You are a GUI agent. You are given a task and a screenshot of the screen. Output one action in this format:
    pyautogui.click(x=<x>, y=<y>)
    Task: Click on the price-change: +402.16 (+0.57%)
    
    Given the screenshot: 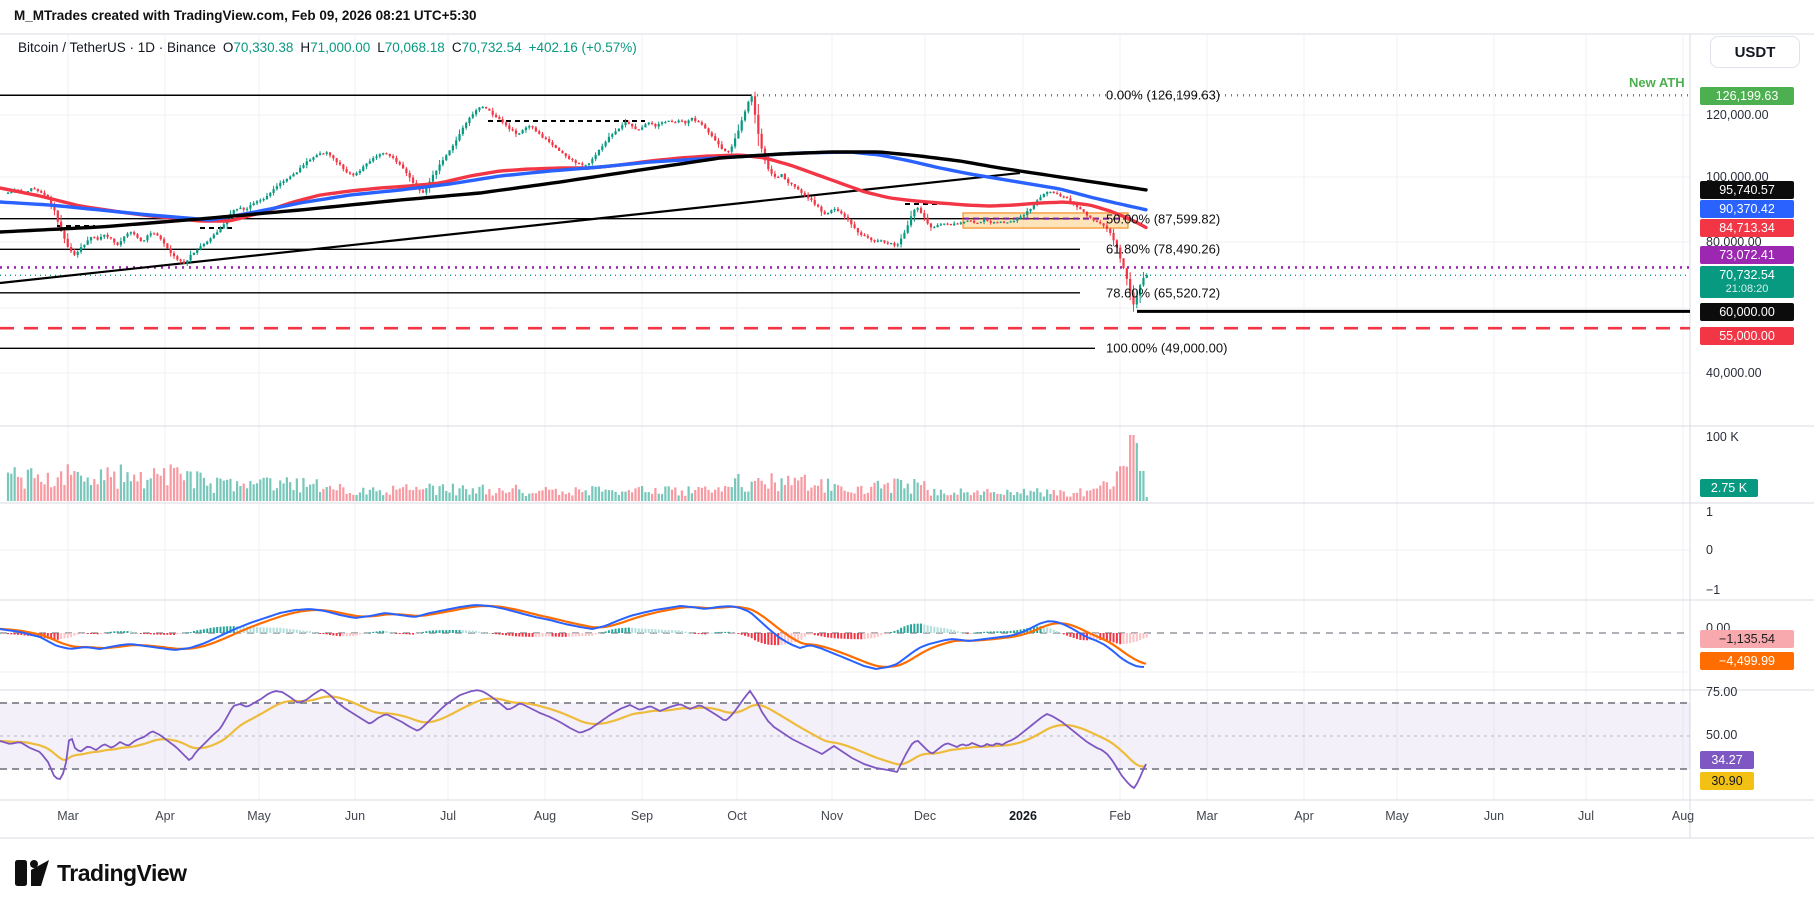 What is the action you would take?
    pyautogui.click(x=582, y=47)
    